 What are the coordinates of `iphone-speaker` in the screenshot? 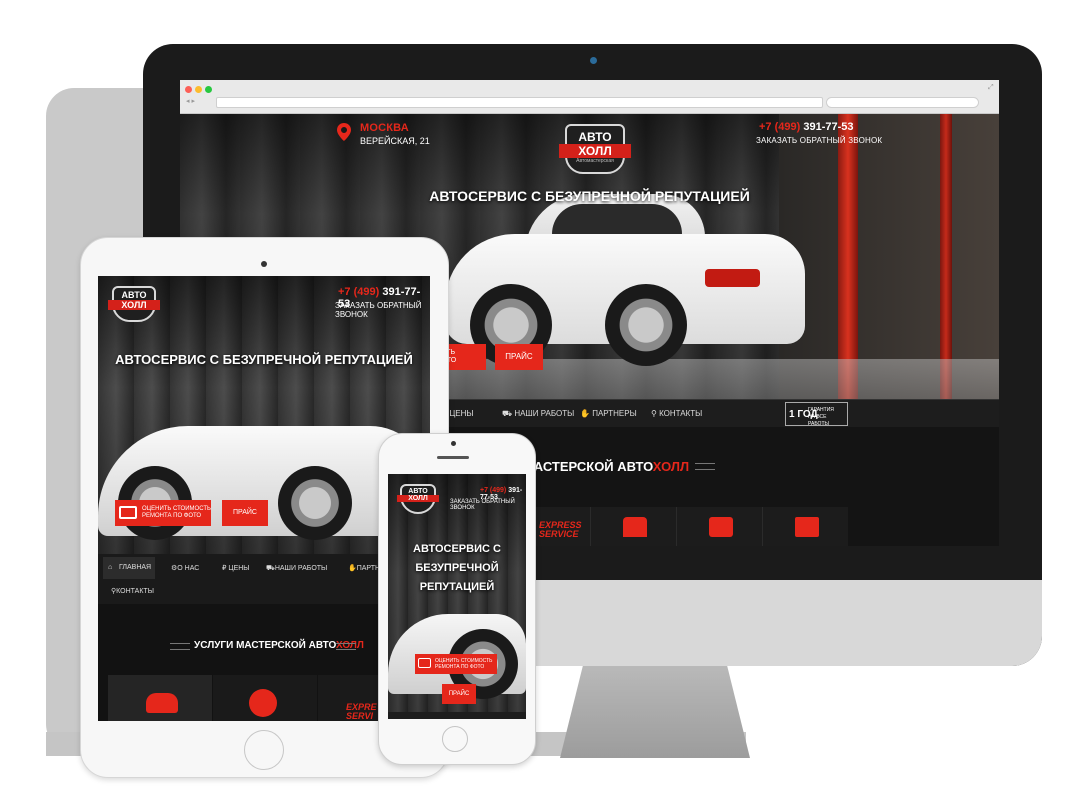 It's located at (453, 457).